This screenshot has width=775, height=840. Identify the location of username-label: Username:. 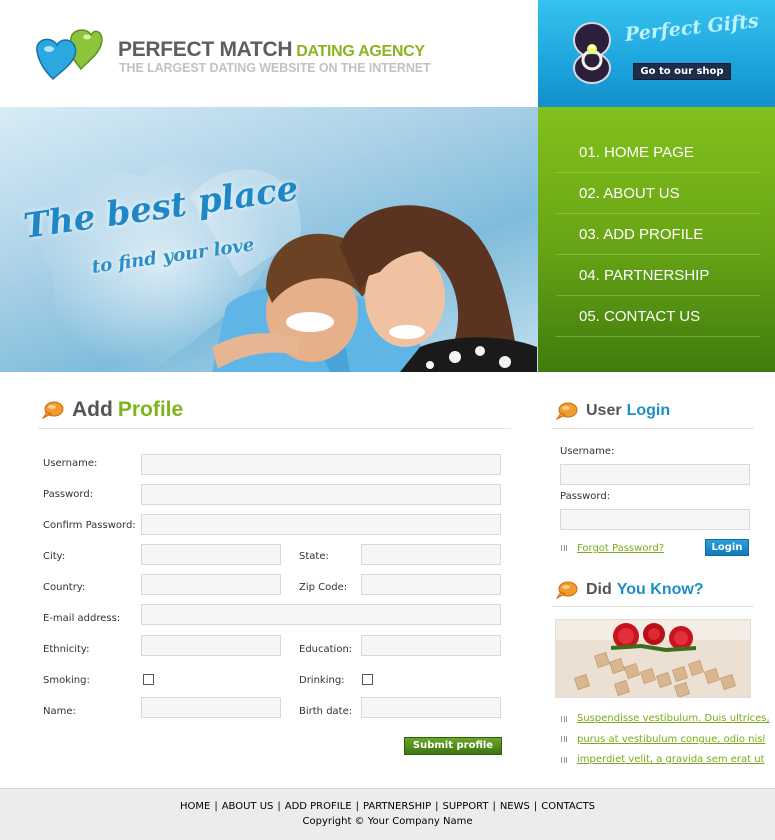
(70, 463).